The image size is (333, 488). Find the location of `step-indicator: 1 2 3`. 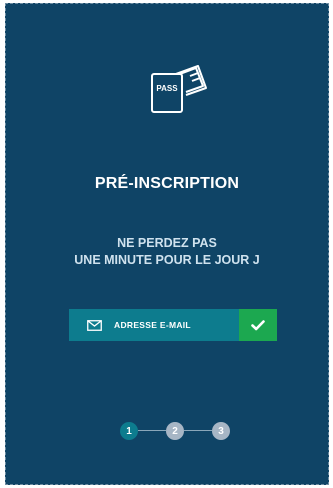

step-indicator: 1 2 3 is located at coordinates (175, 431).